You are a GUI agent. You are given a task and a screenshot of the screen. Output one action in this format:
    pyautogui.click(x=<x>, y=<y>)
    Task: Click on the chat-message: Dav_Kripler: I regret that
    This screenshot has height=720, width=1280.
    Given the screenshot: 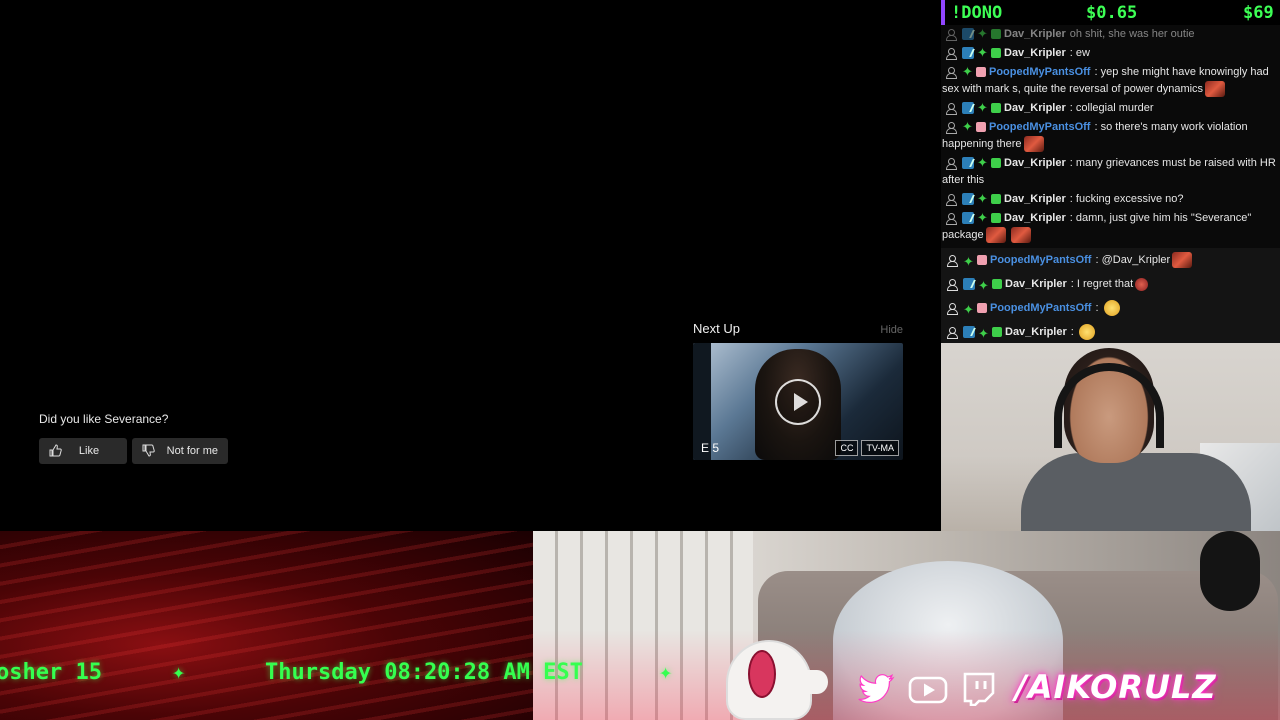 What is the action you would take?
    pyautogui.click(x=1110, y=284)
    